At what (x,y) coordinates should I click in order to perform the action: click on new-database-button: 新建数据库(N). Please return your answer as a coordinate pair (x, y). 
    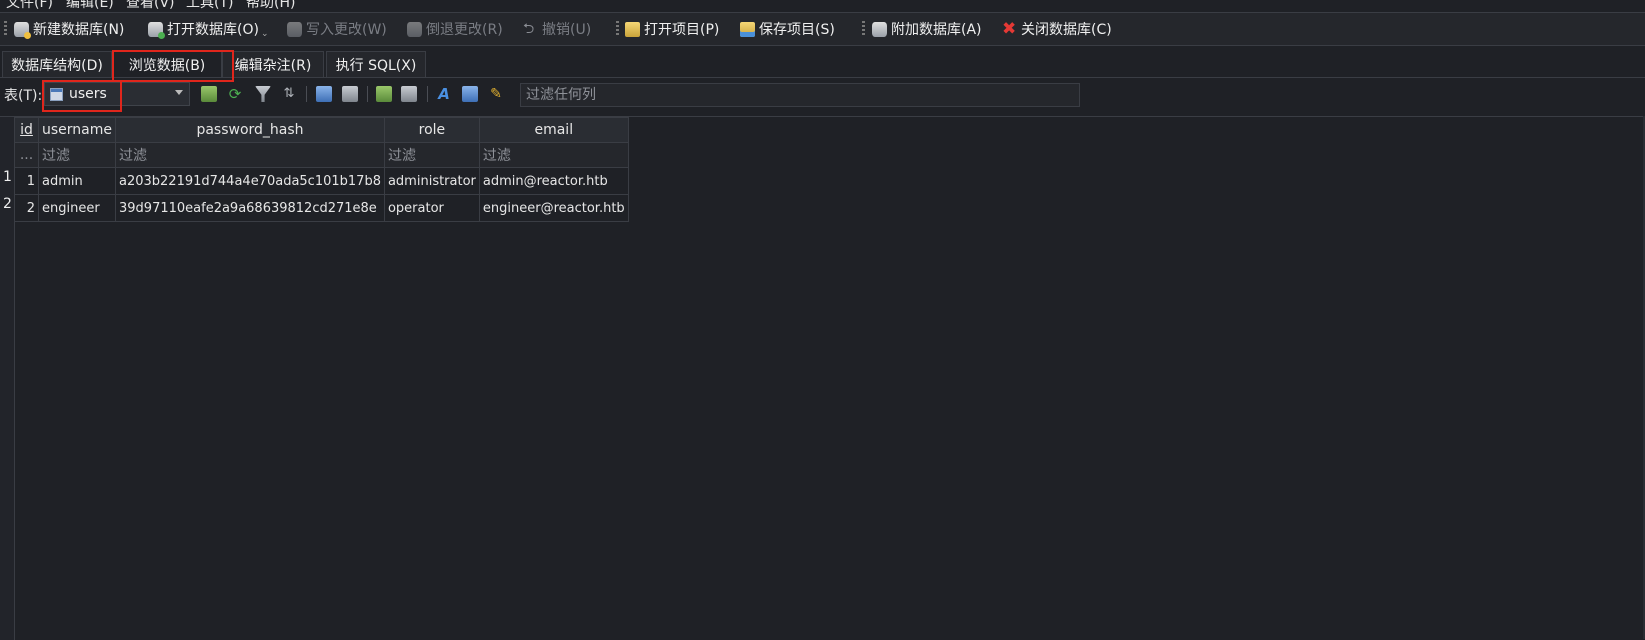
    Looking at the image, I should click on (69, 29).